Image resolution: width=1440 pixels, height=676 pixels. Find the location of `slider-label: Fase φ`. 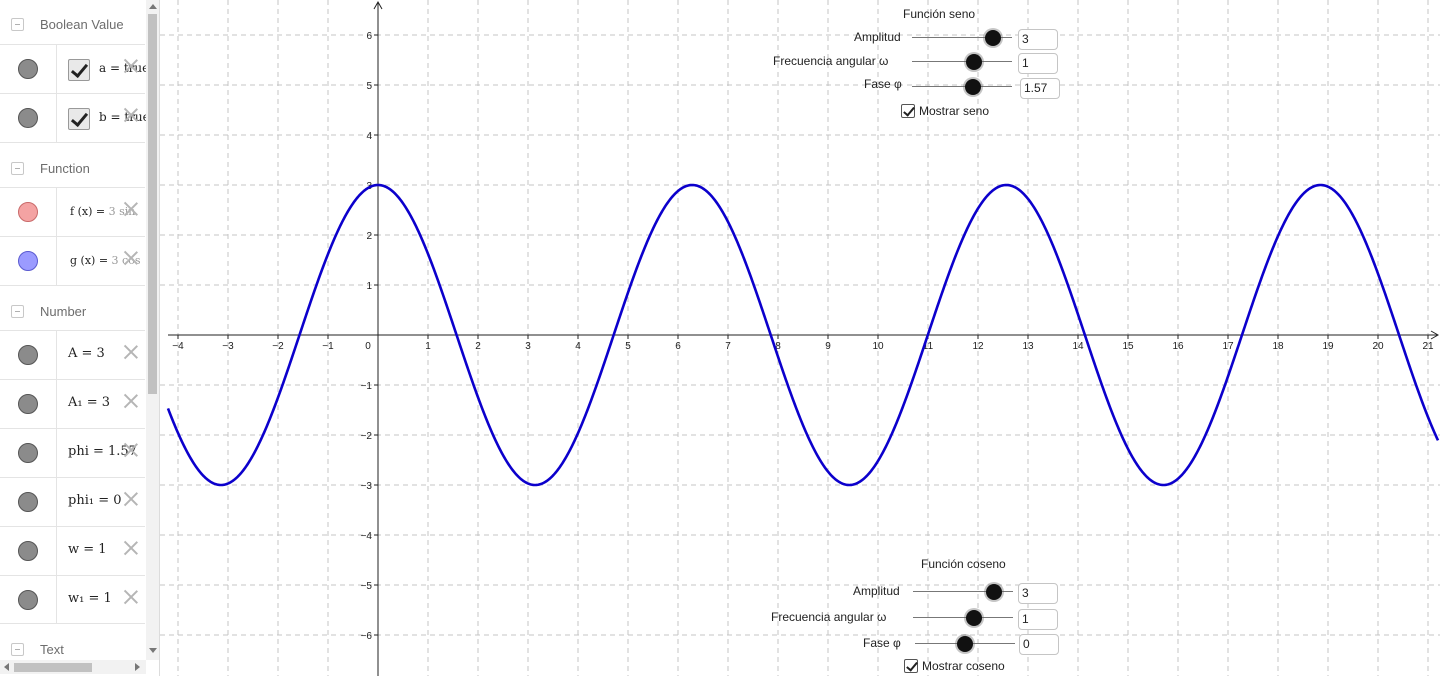

slider-label: Fase φ is located at coordinates (883, 84).